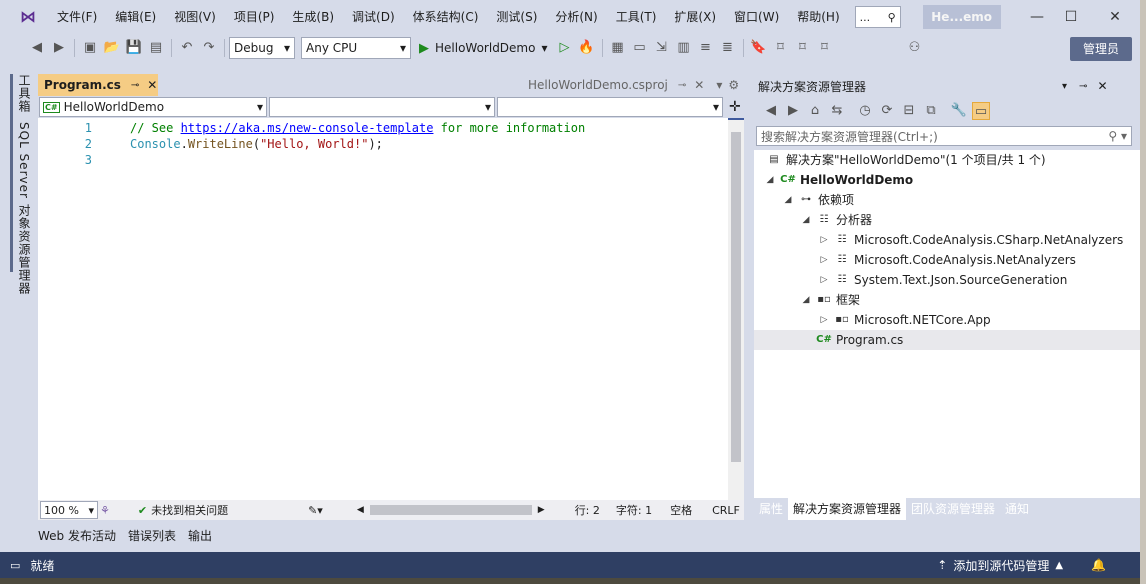 This screenshot has width=1146, height=584. What do you see at coordinates (771, 111) in the screenshot?
I see `back-icon: ◀` at bounding box center [771, 111].